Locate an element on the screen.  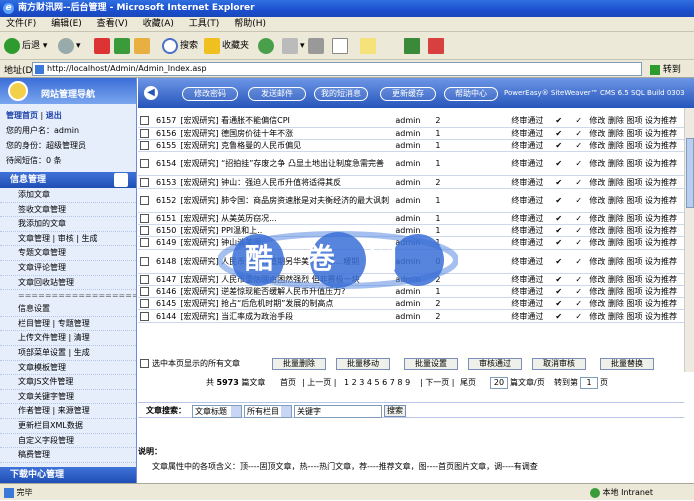
sidebar-item2-10: 稿费管理 is located at coordinates (68, 455).